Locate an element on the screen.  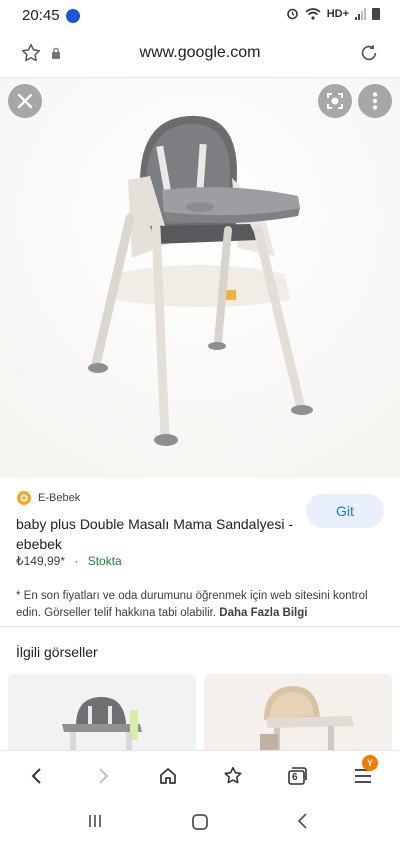
more-options-button is located at coordinates (375, 101).